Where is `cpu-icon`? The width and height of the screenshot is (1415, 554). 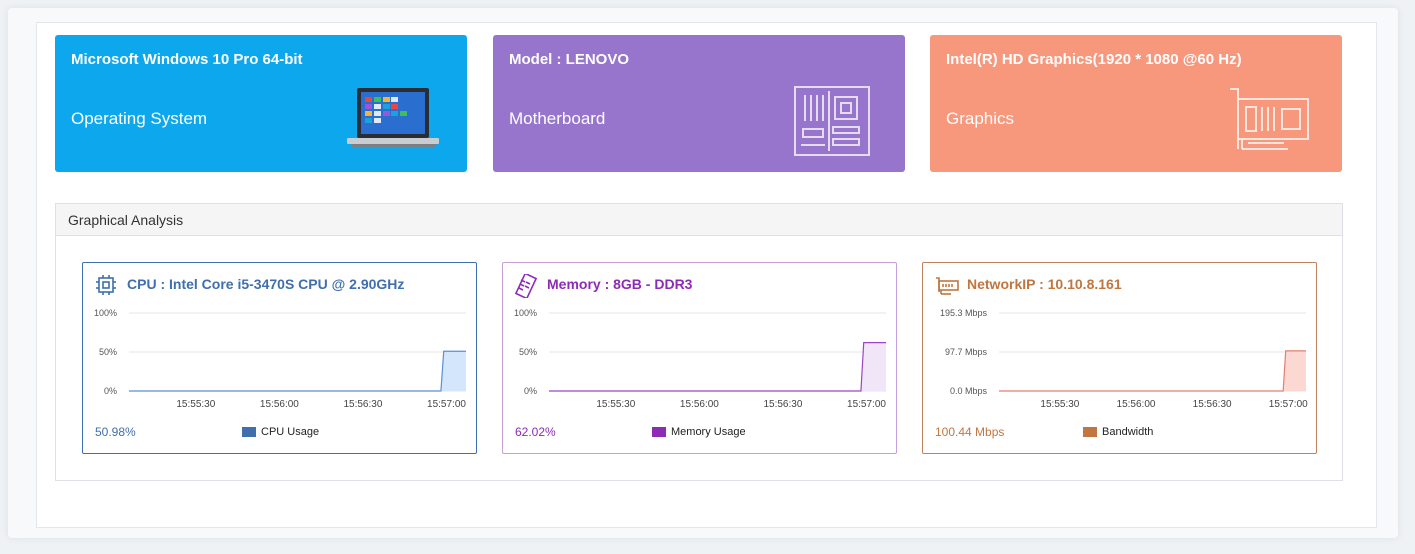
cpu-icon is located at coordinates (106, 287).